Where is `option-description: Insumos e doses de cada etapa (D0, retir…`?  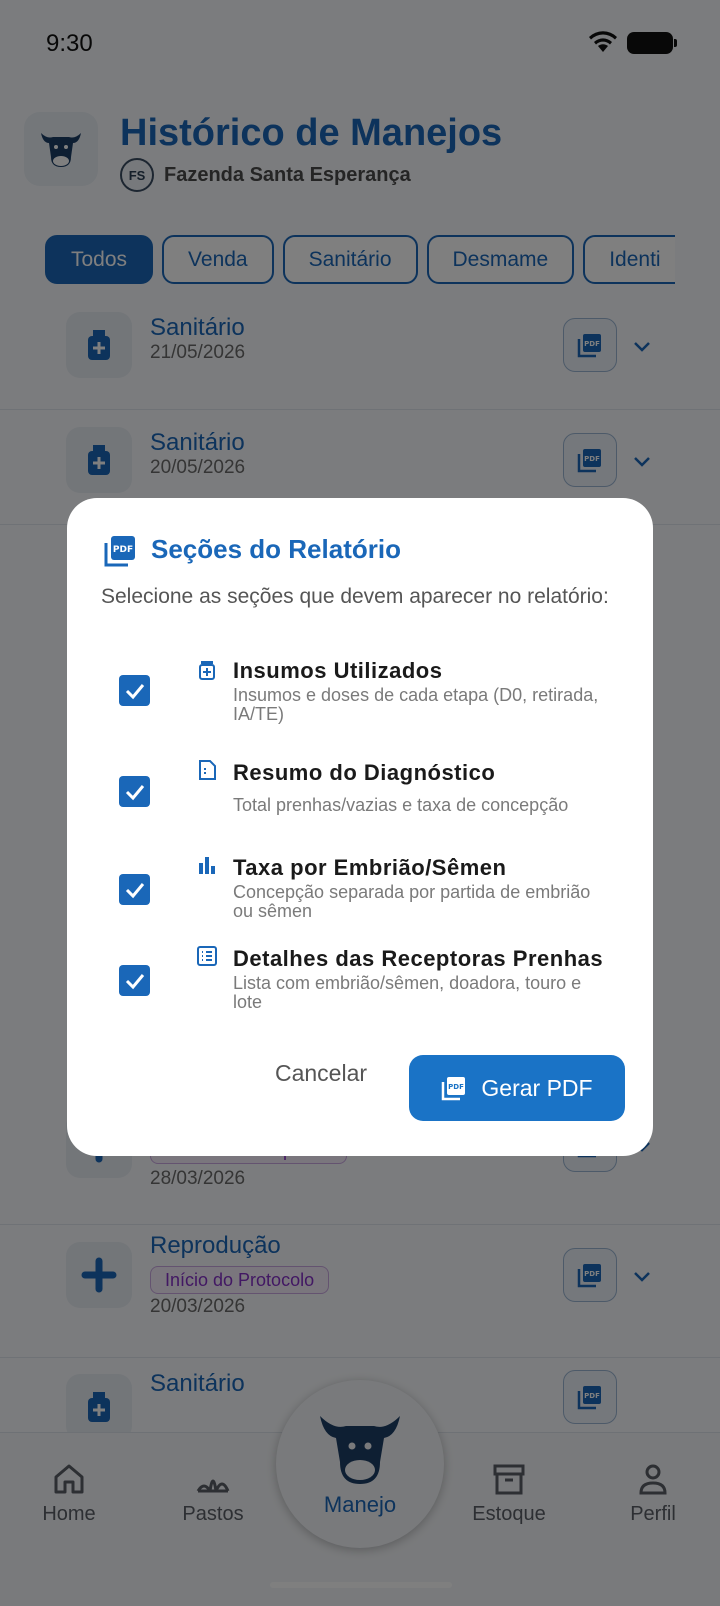
option-description: Insumos e doses de cada etapa (D0, retir… is located at coordinates (416, 704).